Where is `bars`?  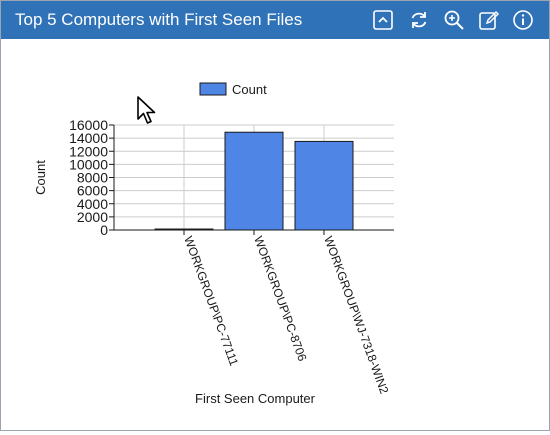
bars is located at coordinates (254, 181).